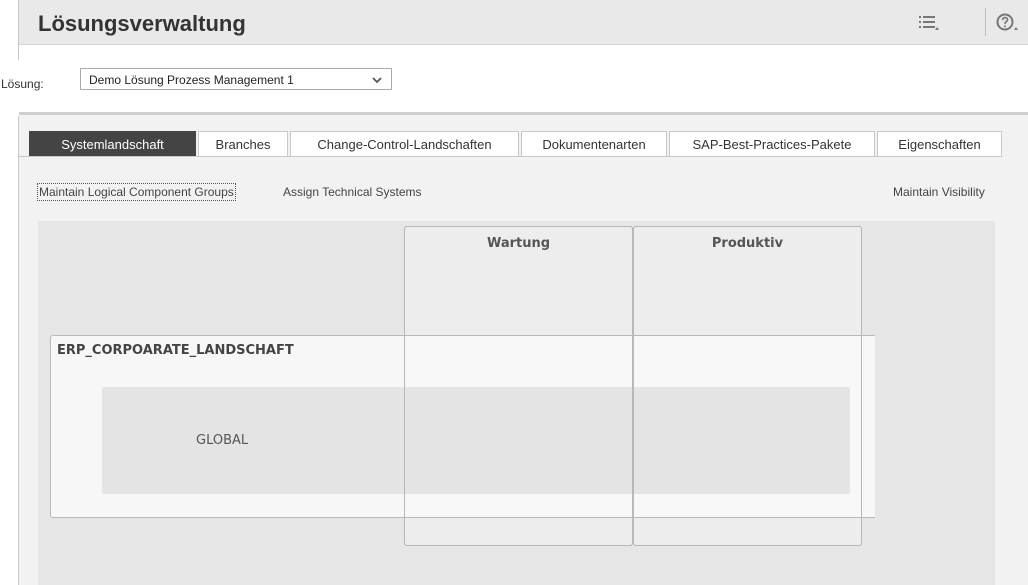  What do you see at coordinates (523, 22) in the screenshot?
I see `app-header: Lösungsverwaltung` at bounding box center [523, 22].